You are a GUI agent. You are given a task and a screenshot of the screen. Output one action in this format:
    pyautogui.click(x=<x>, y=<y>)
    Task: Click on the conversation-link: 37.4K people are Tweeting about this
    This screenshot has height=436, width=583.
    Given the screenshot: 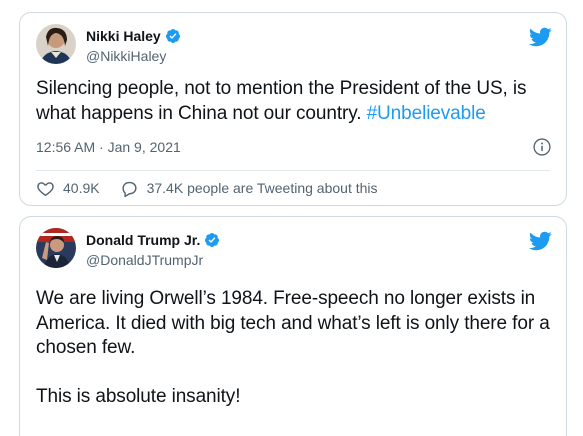 What is the action you would take?
    pyautogui.click(x=249, y=188)
    